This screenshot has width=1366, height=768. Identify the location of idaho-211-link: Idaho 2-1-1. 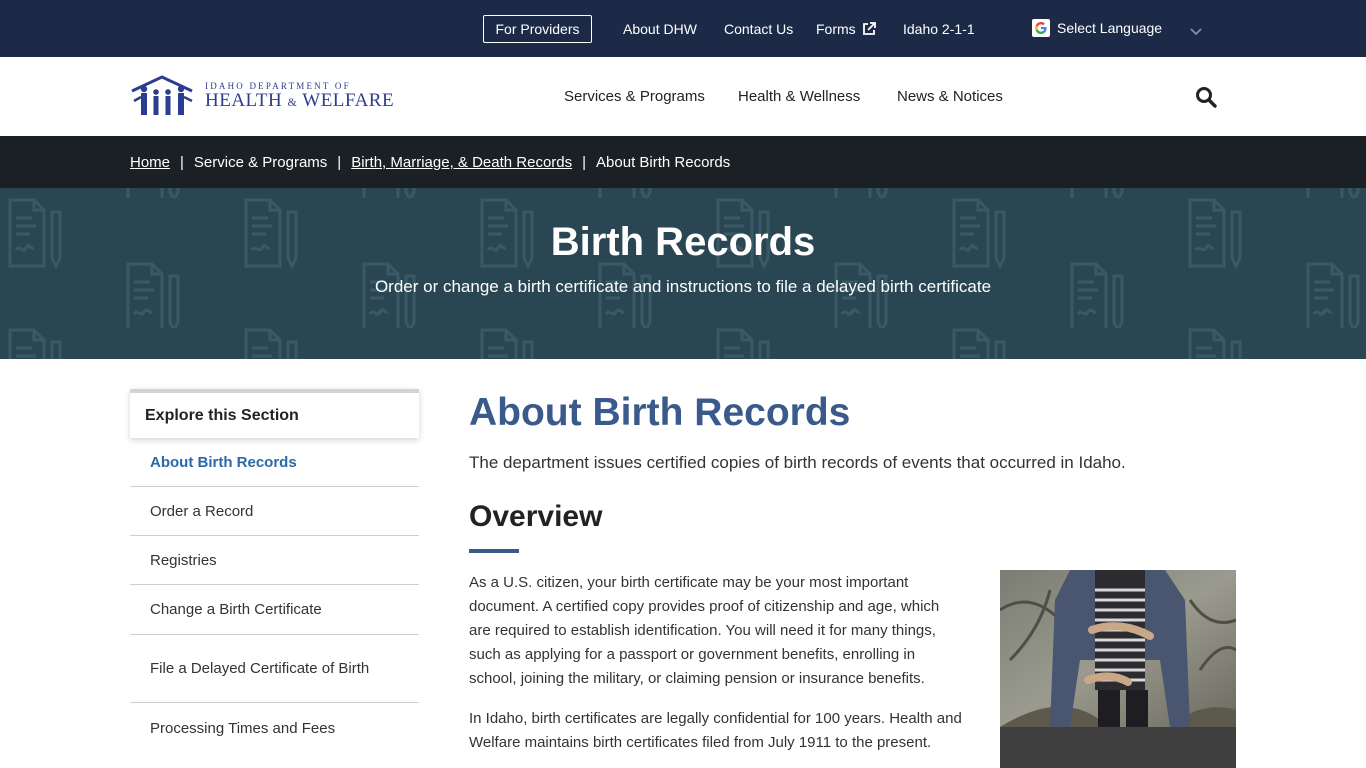
(939, 29).